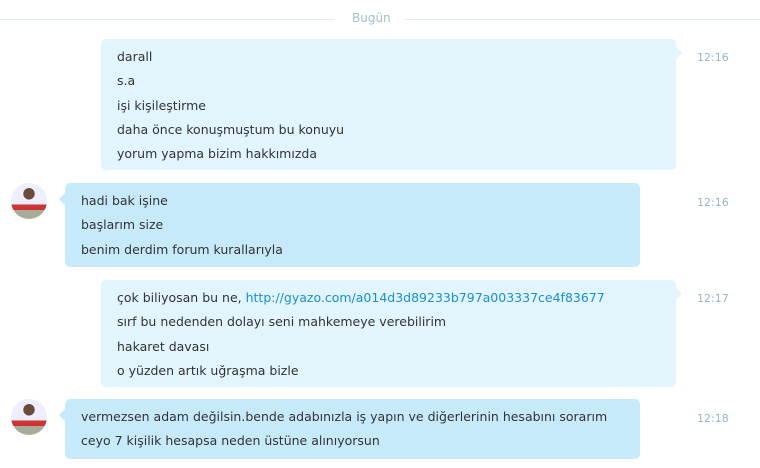 The image size is (760, 468). What do you see at coordinates (713, 418) in the screenshot?
I see `message-time: 12:18` at bounding box center [713, 418].